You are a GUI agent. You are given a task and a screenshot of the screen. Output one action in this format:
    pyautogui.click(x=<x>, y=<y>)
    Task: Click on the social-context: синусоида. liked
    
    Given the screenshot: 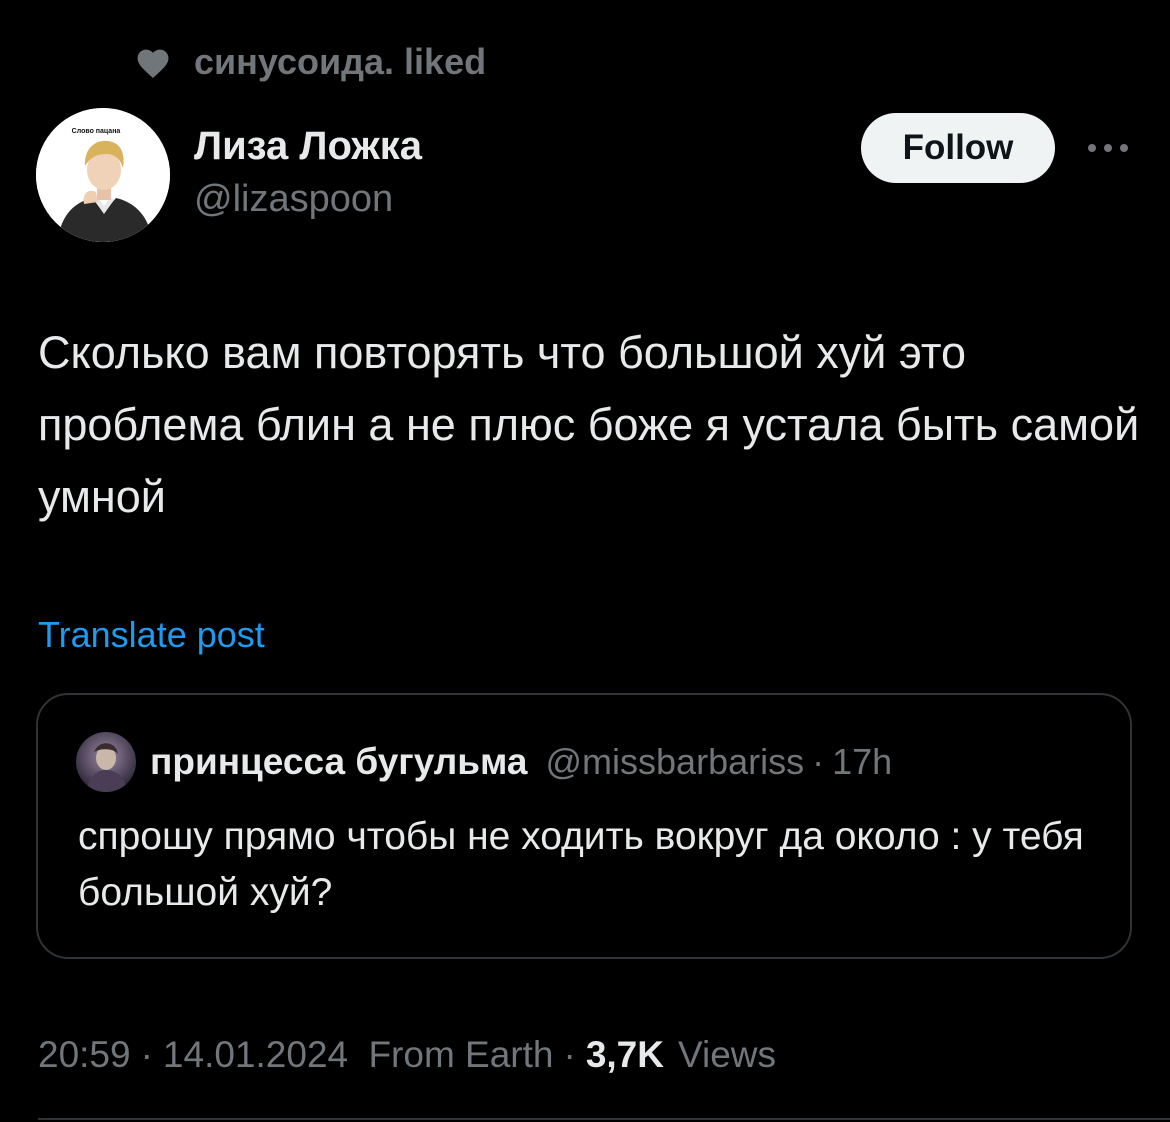 What is the action you would take?
    pyautogui.click(x=310, y=62)
    